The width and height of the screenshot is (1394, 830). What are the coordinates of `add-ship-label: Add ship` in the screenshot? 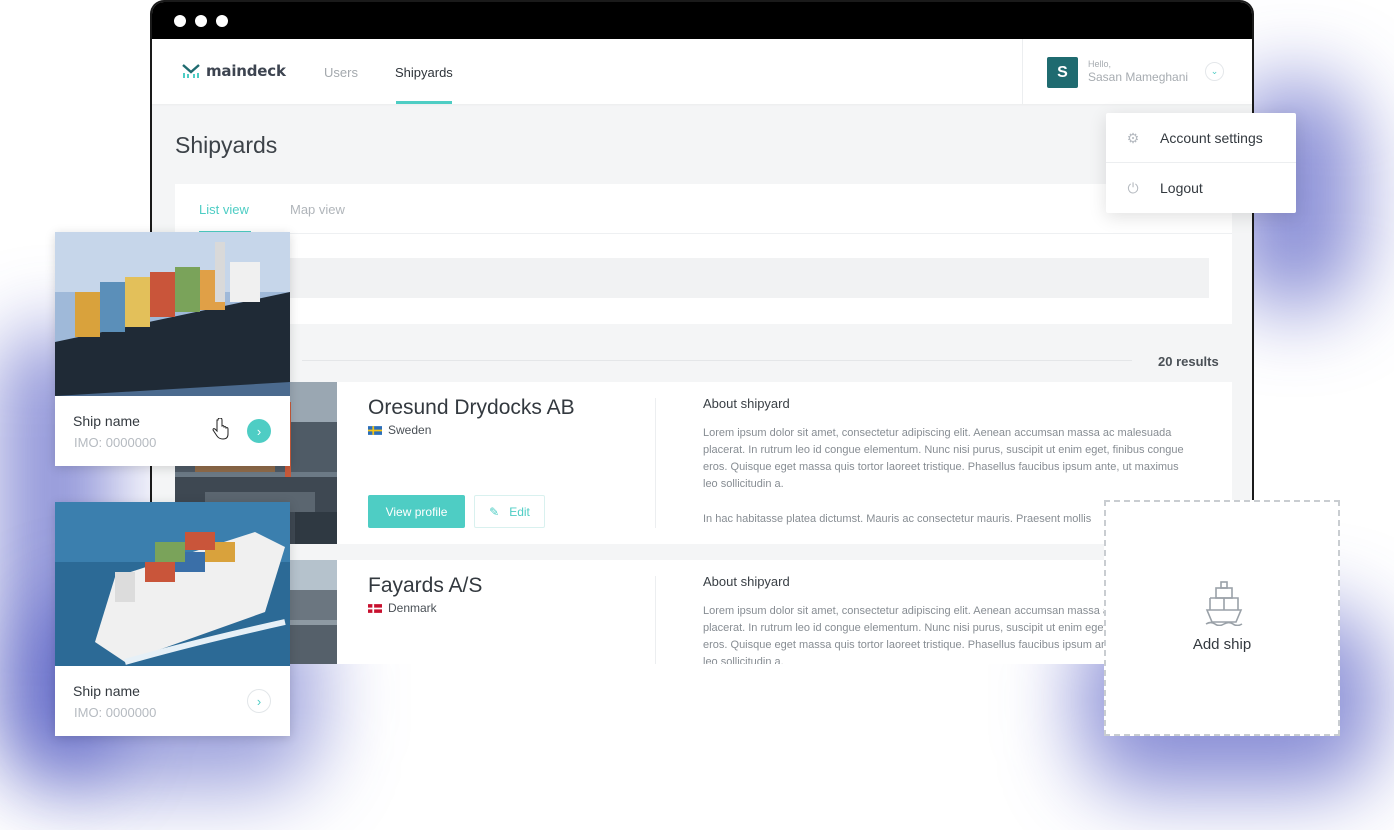 It's located at (1222, 644).